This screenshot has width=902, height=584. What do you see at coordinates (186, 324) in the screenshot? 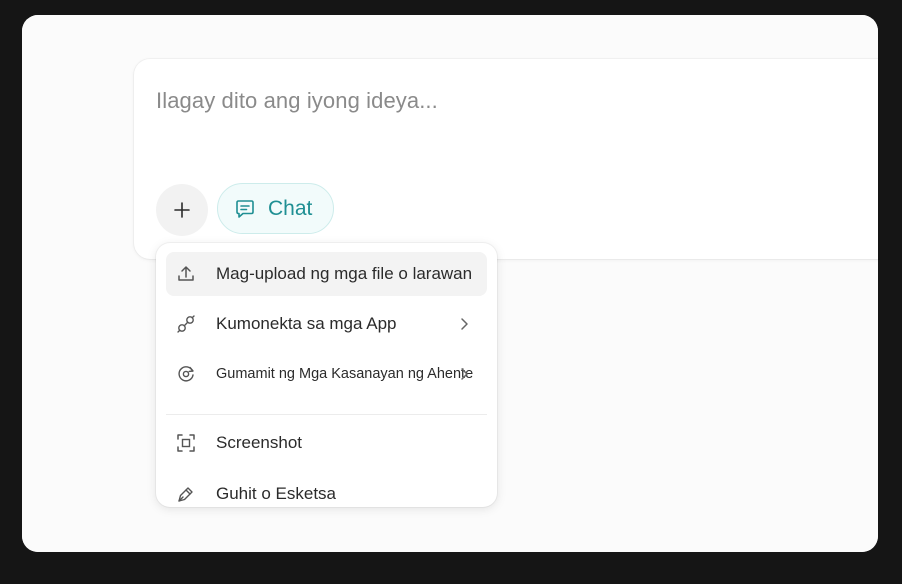
I see `plug-icon` at bounding box center [186, 324].